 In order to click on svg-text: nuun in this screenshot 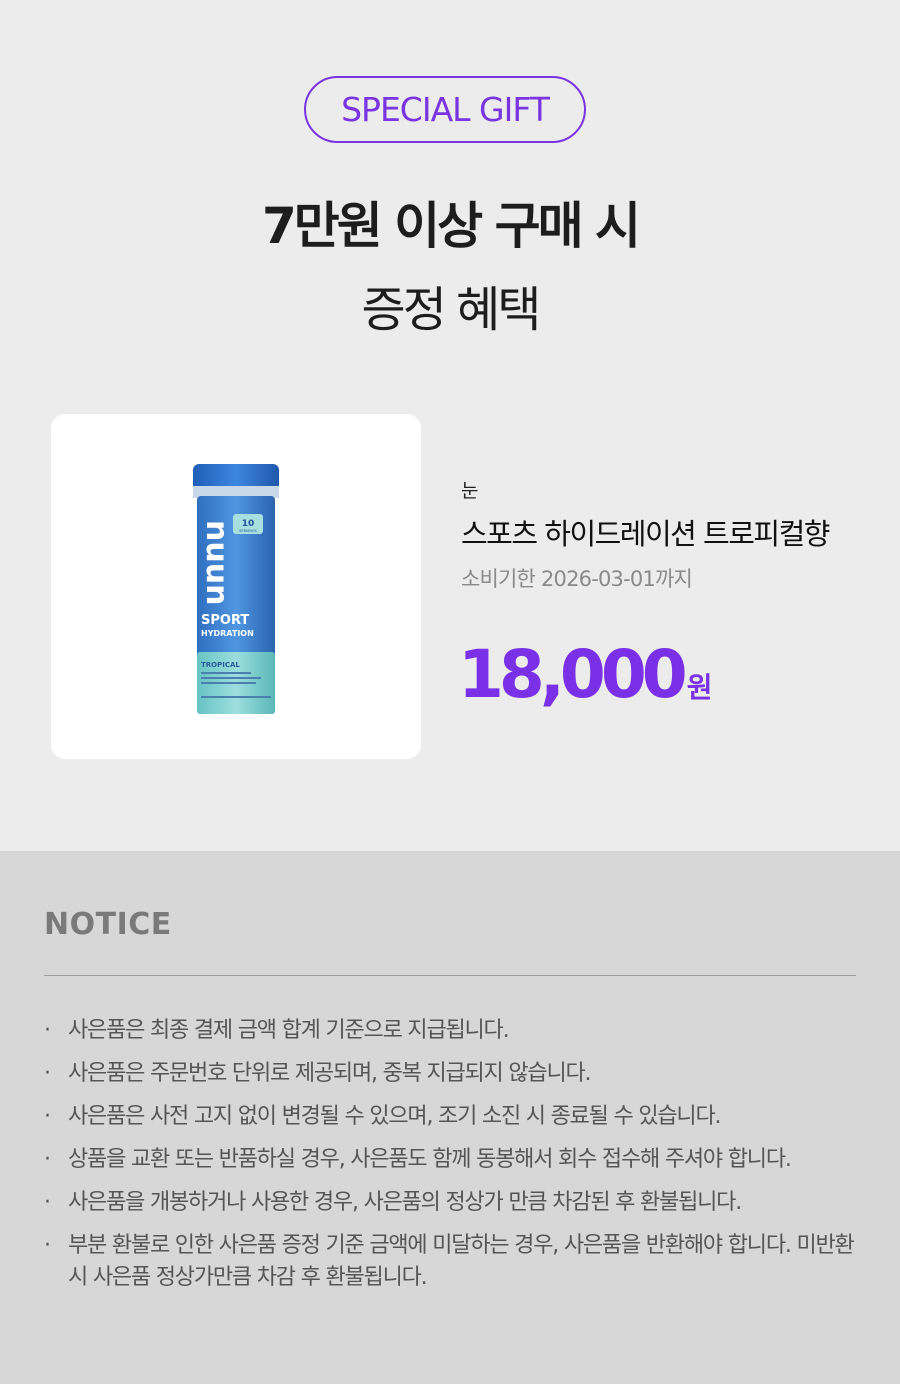, I will do `click(216, 562)`.